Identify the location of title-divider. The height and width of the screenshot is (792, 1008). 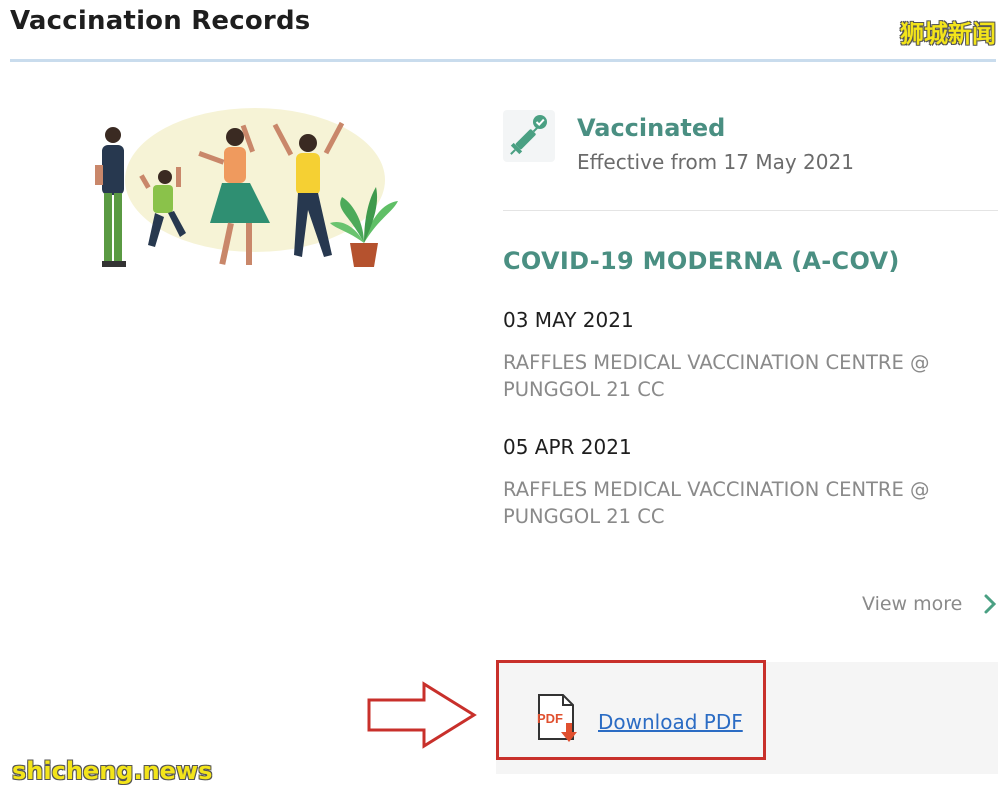
(503, 60).